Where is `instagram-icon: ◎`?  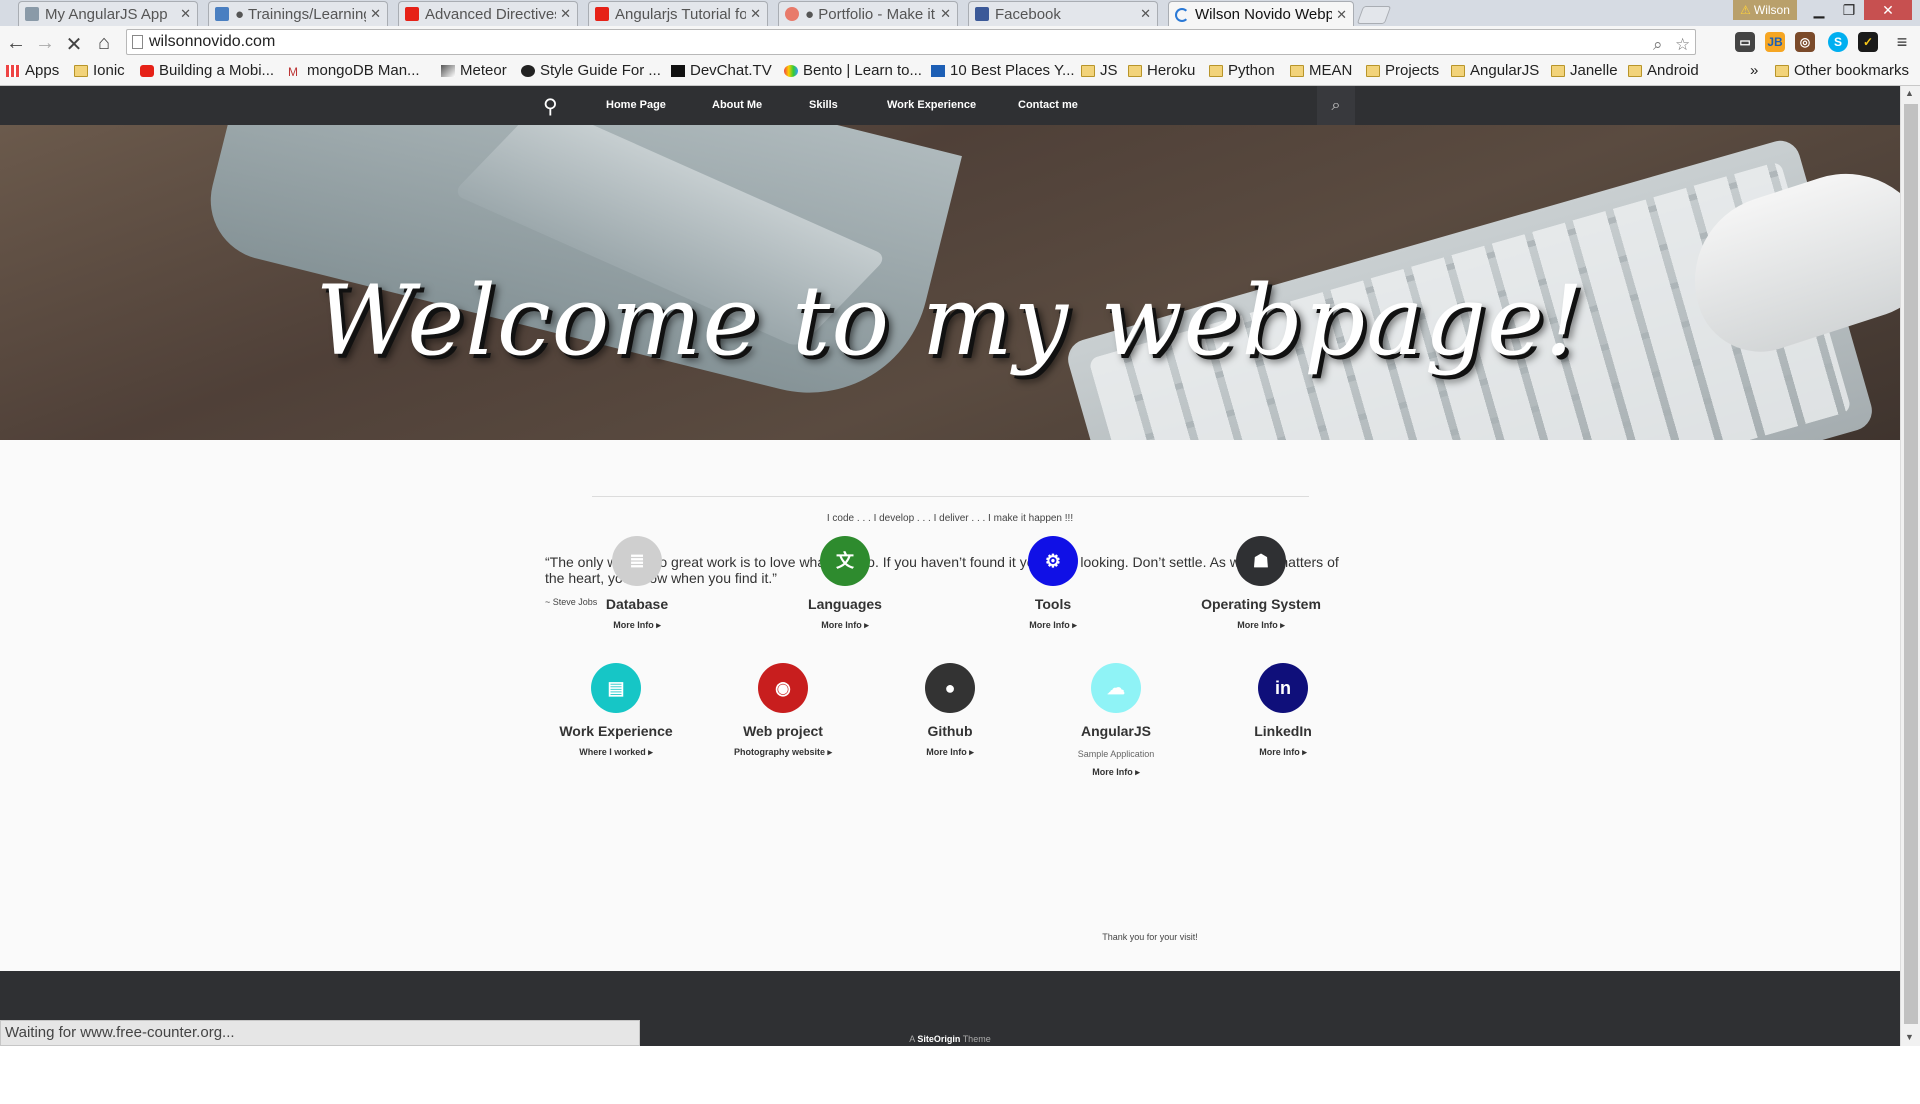 instagram-icon: ◎ is located at coordinates (1805, 42).